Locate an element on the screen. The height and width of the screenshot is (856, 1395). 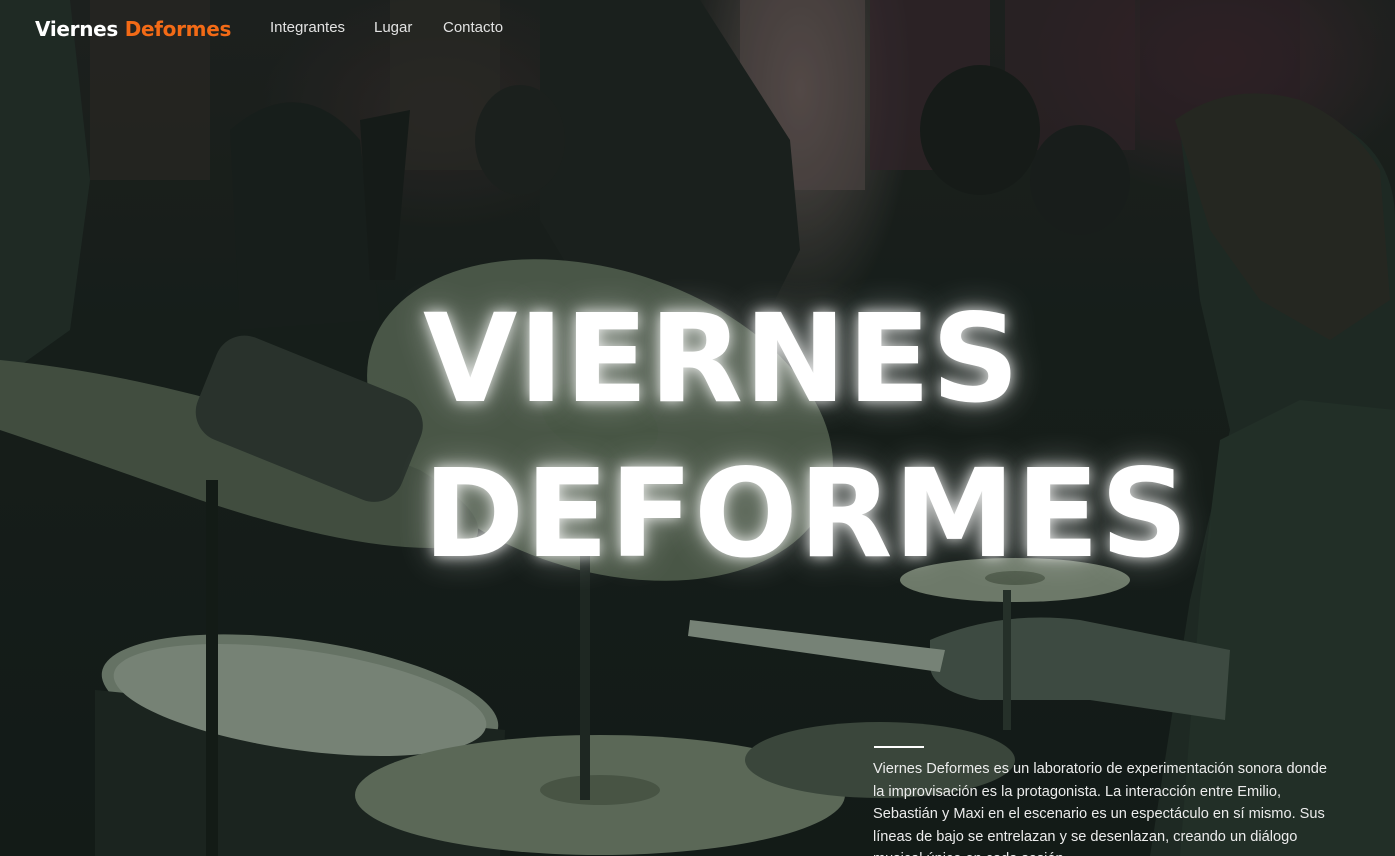
brand-first-word: Viernes is located at coordinates (77, 29).